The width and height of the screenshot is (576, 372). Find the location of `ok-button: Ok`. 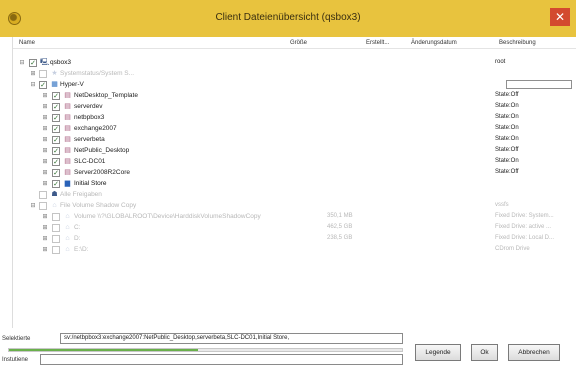

ok-button: Ok is located at coordinates (484, 352).